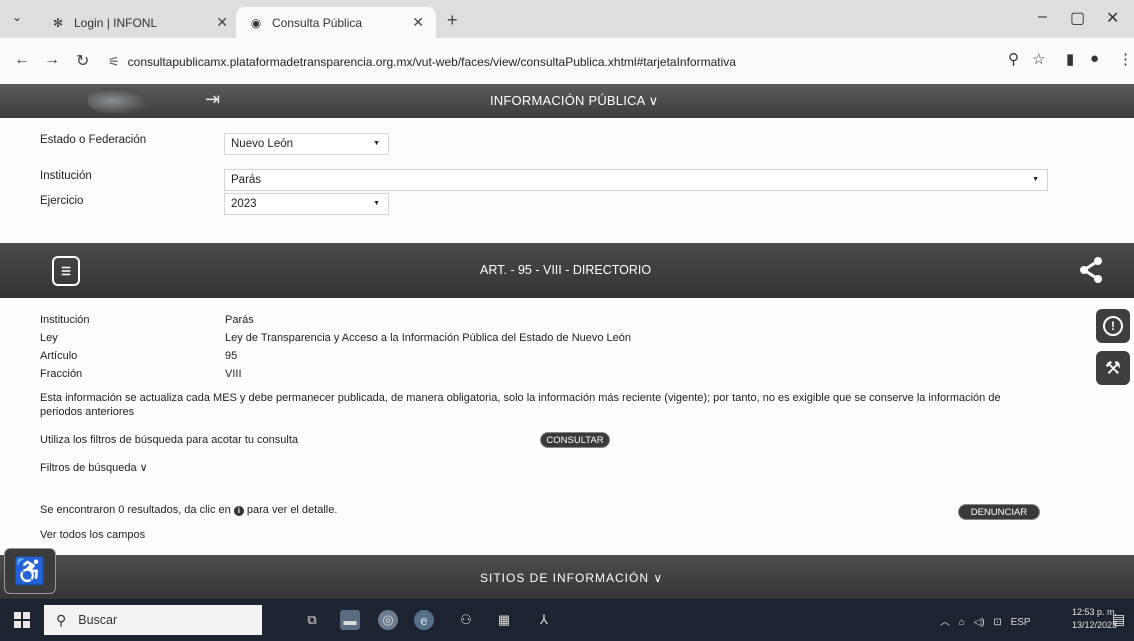  Describe the element at coordinates (82, 61) in the screenshot. I see `reload-icon: ↻` at that location.